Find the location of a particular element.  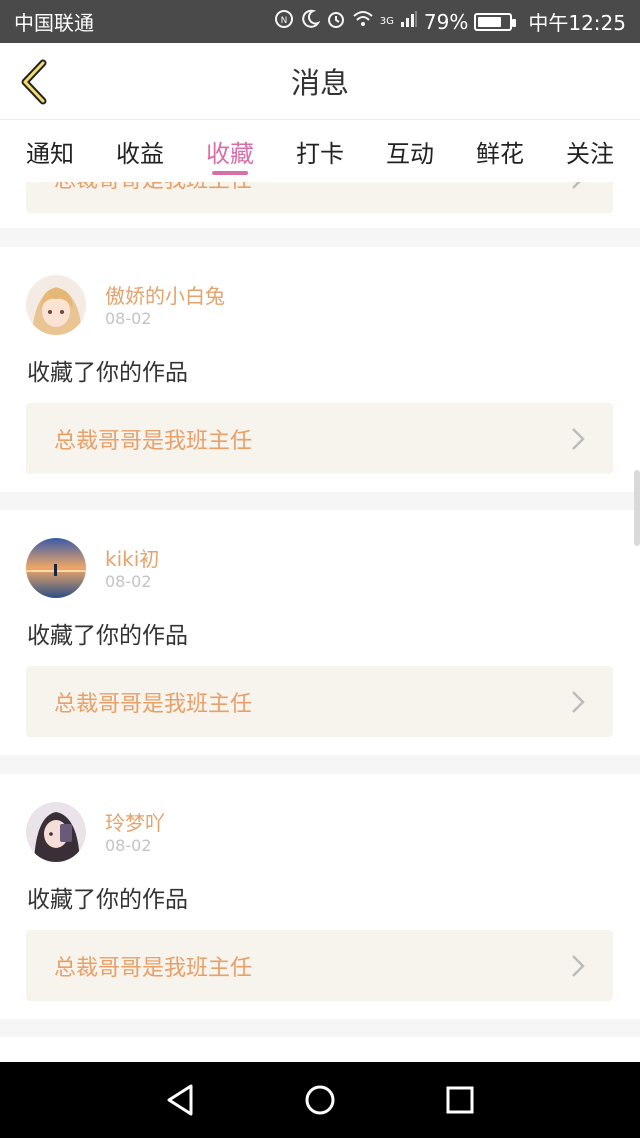

tab-favorites: 收藏 is located at coordinates (230, 151).